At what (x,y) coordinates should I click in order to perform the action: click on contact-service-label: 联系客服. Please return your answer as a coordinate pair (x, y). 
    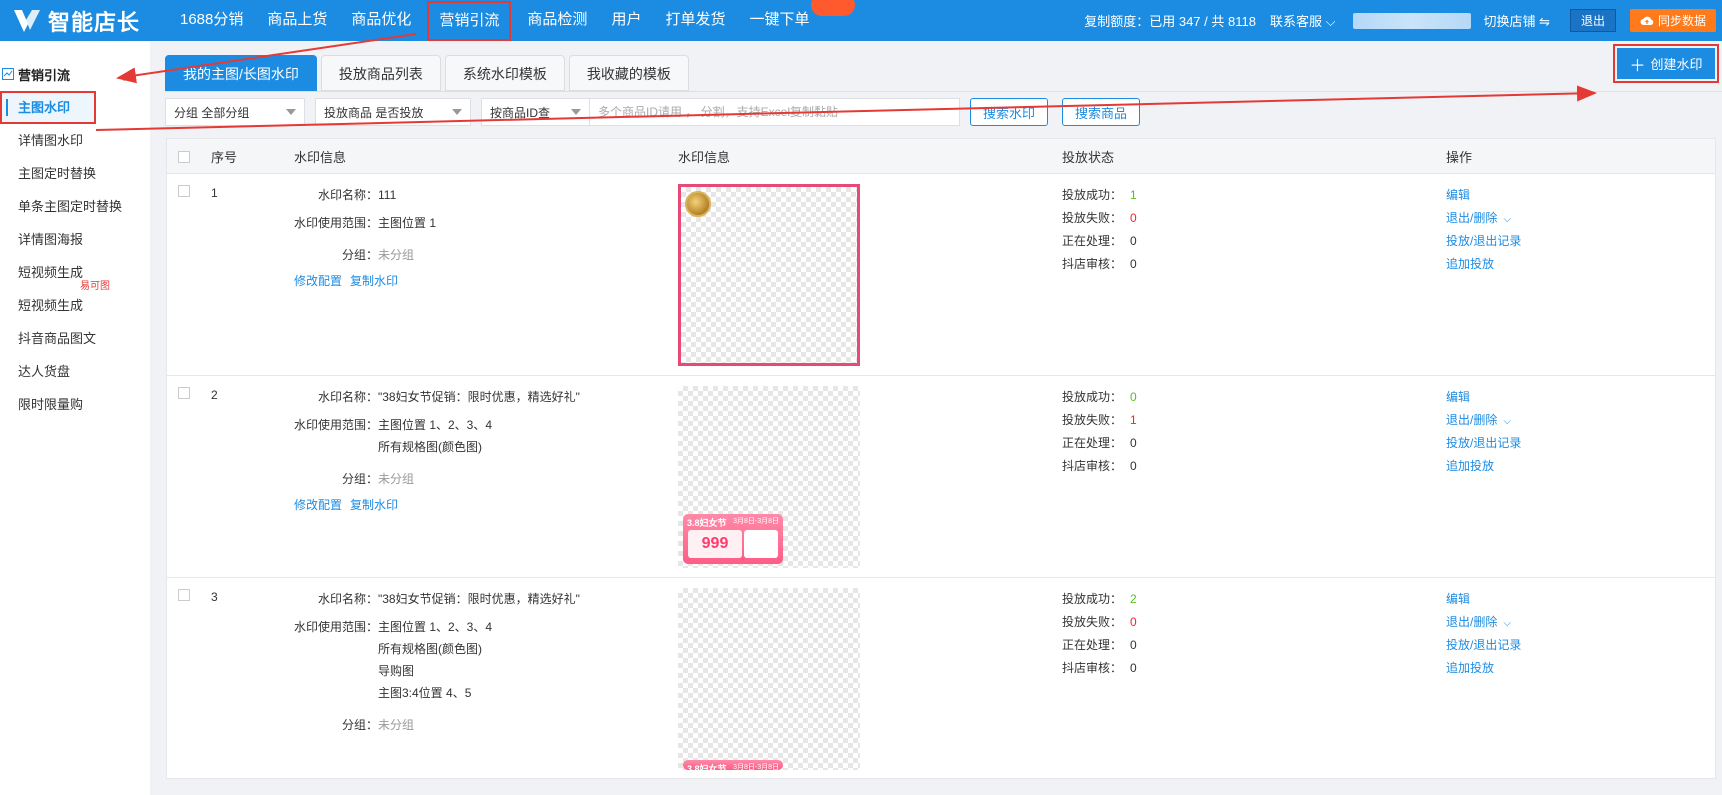
    Looking at the image, I should click on (1295, 21).